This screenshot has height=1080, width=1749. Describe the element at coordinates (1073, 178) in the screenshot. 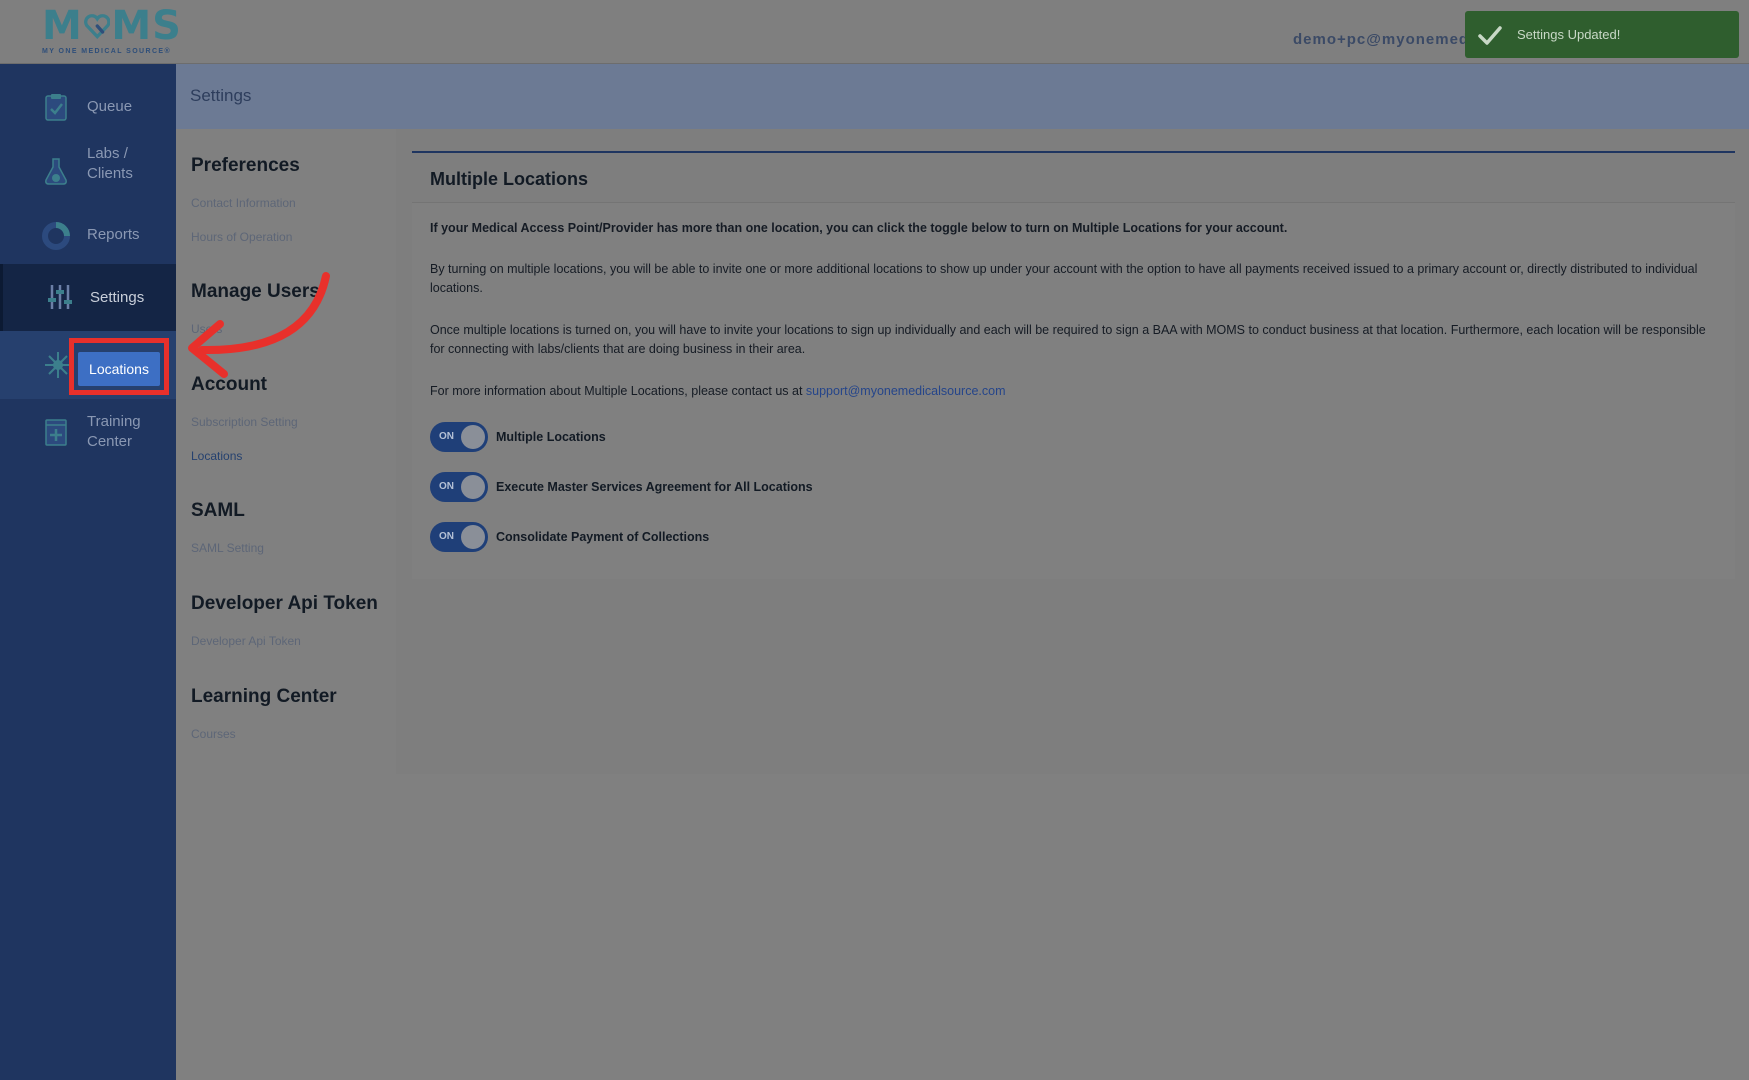

I see `card-header: Multiple Locations` at that location.